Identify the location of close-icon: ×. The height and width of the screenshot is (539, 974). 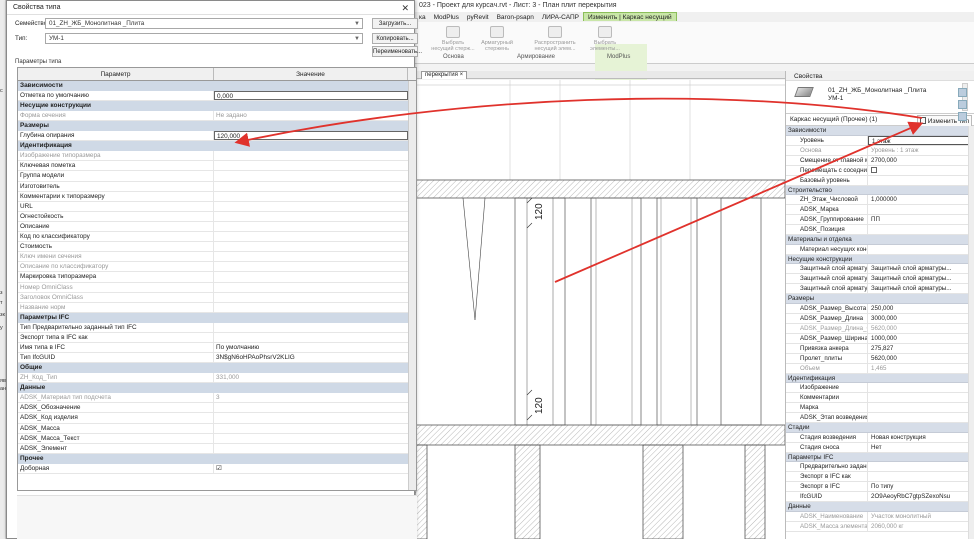
(462, 75).